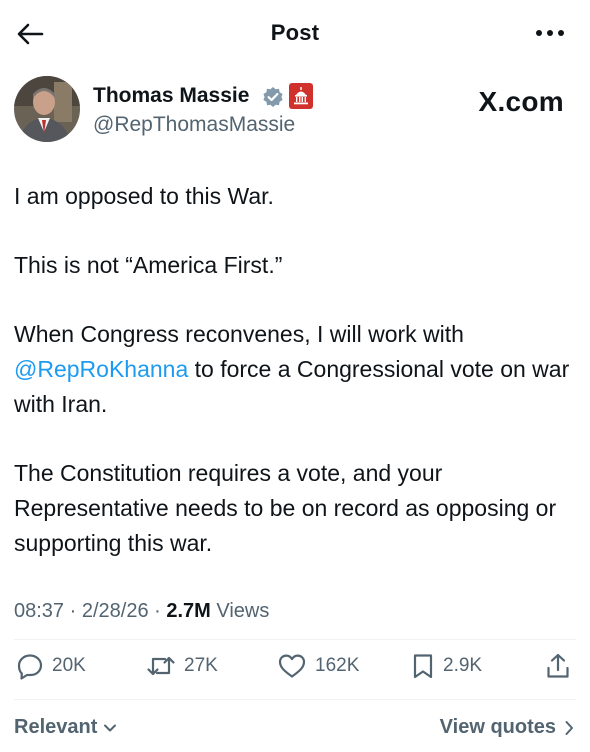 The image size is (590, 752). What do you see at coordinates (273, 97) in the screenshot?
I see `verified-badge-icon` at bounding box center [273, 97].